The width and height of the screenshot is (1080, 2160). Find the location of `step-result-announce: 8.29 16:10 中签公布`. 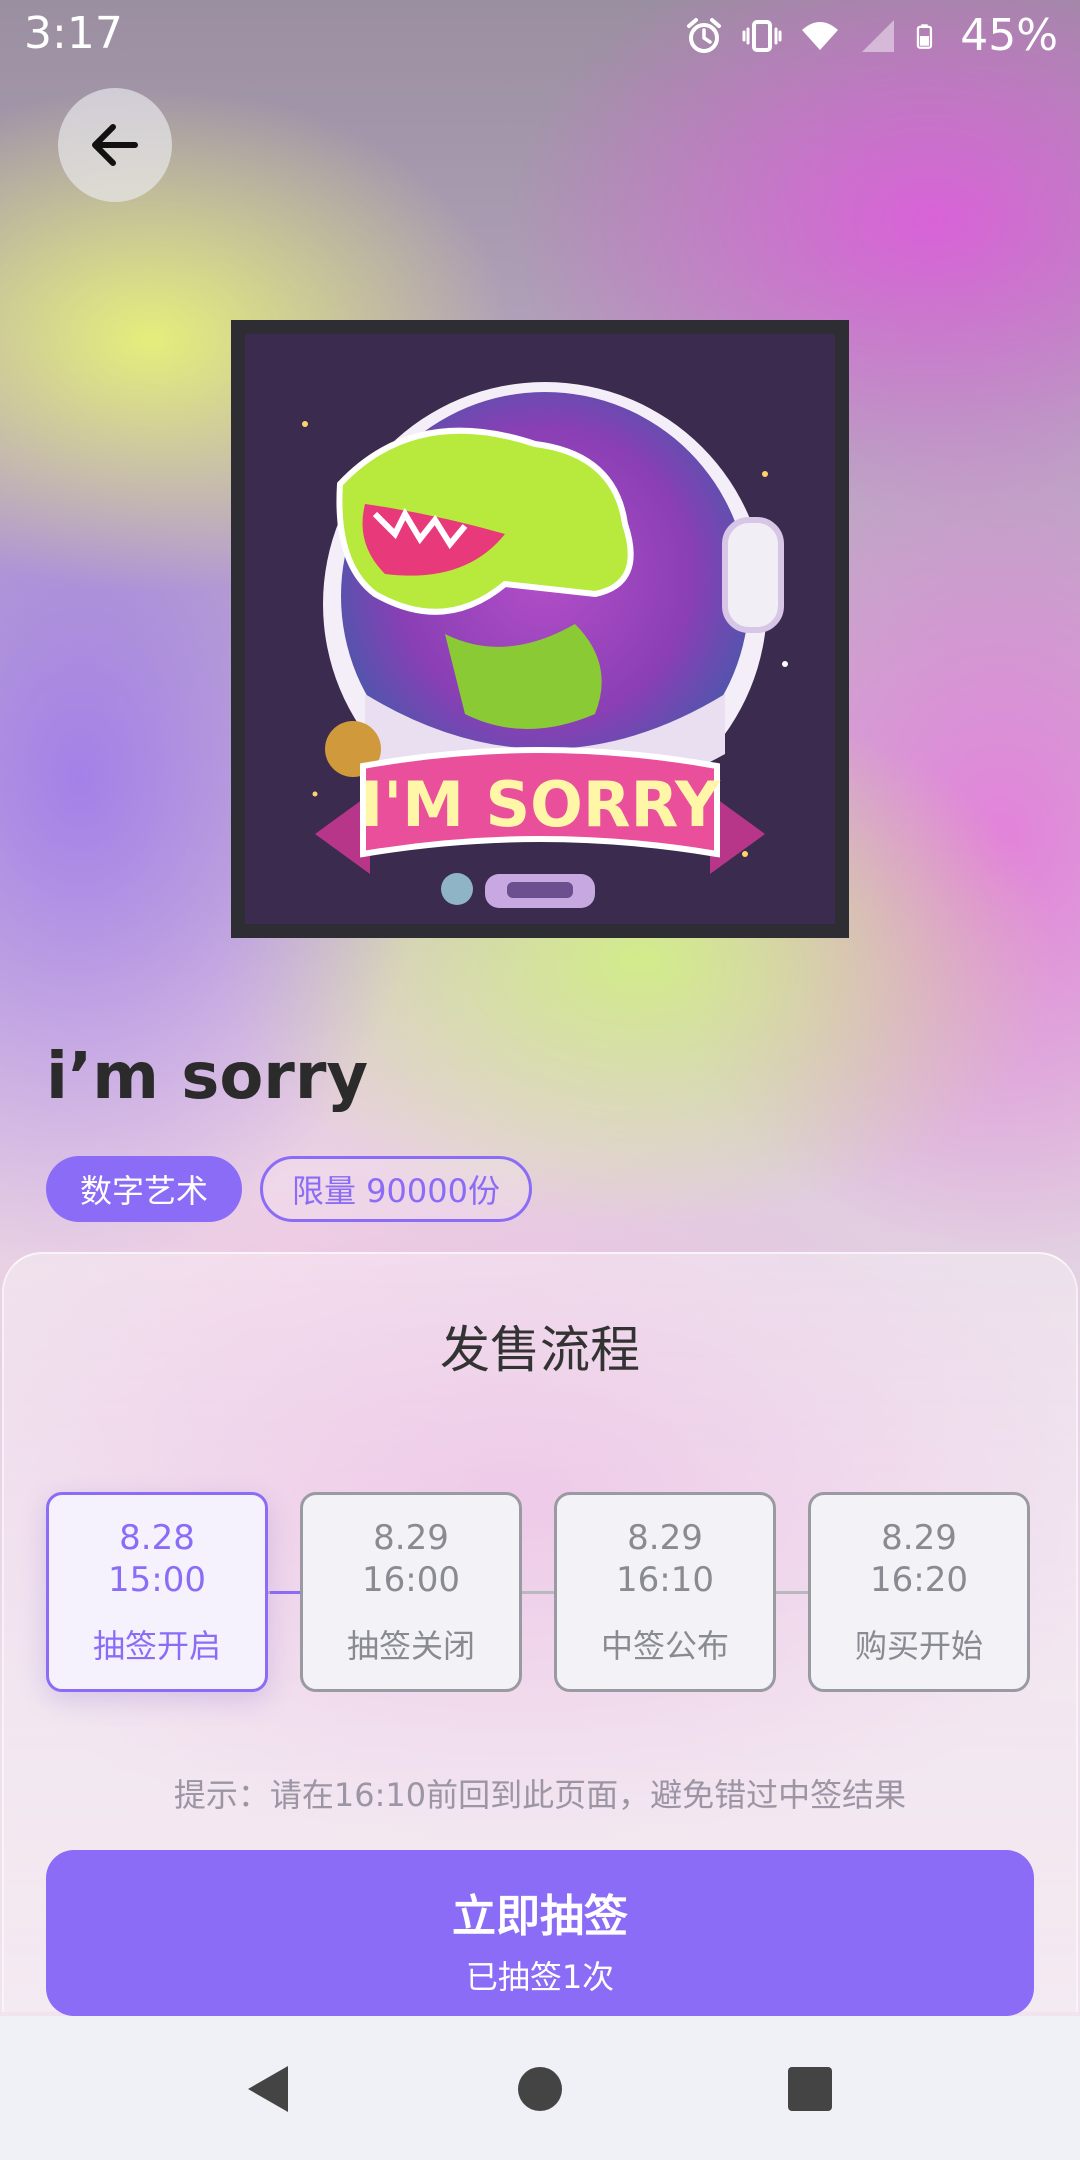

step-result-announce: 8.29 16:10 中签公布 is located at coordinates (665, 1592).